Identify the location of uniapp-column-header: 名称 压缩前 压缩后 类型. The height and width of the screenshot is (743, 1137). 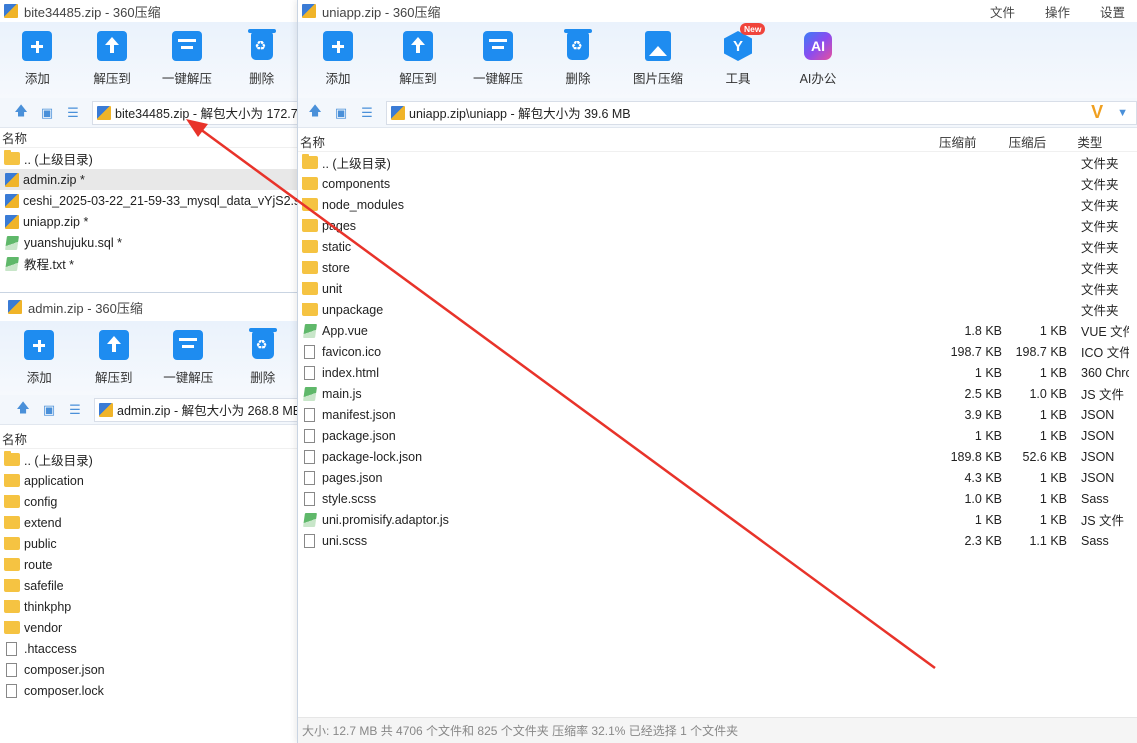
(717, 142).